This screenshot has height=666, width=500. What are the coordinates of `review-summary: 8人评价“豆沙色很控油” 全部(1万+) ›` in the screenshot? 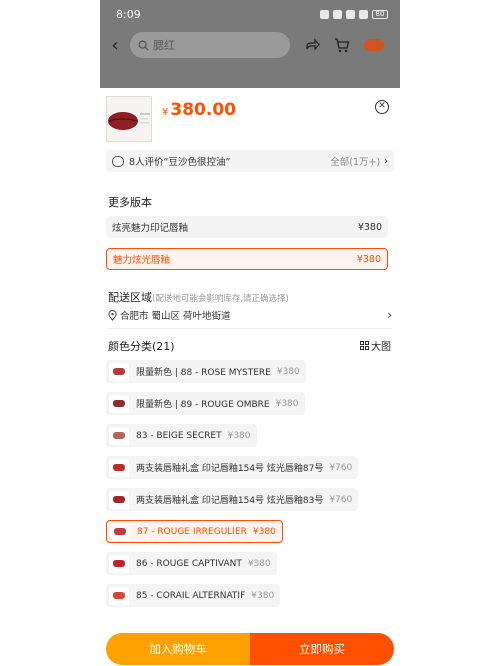 It's located at (250, 161).